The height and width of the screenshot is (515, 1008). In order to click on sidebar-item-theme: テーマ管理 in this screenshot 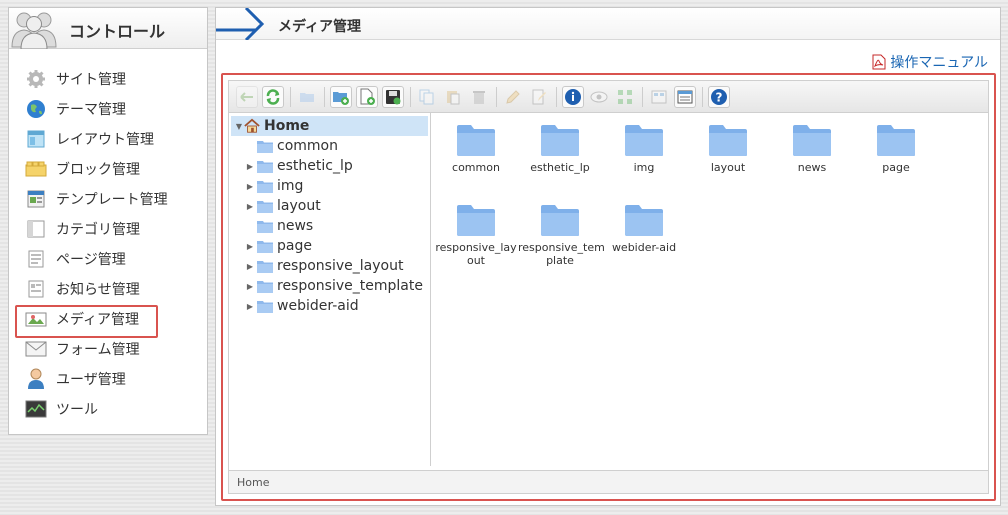, I will do `click(108, 109)`.